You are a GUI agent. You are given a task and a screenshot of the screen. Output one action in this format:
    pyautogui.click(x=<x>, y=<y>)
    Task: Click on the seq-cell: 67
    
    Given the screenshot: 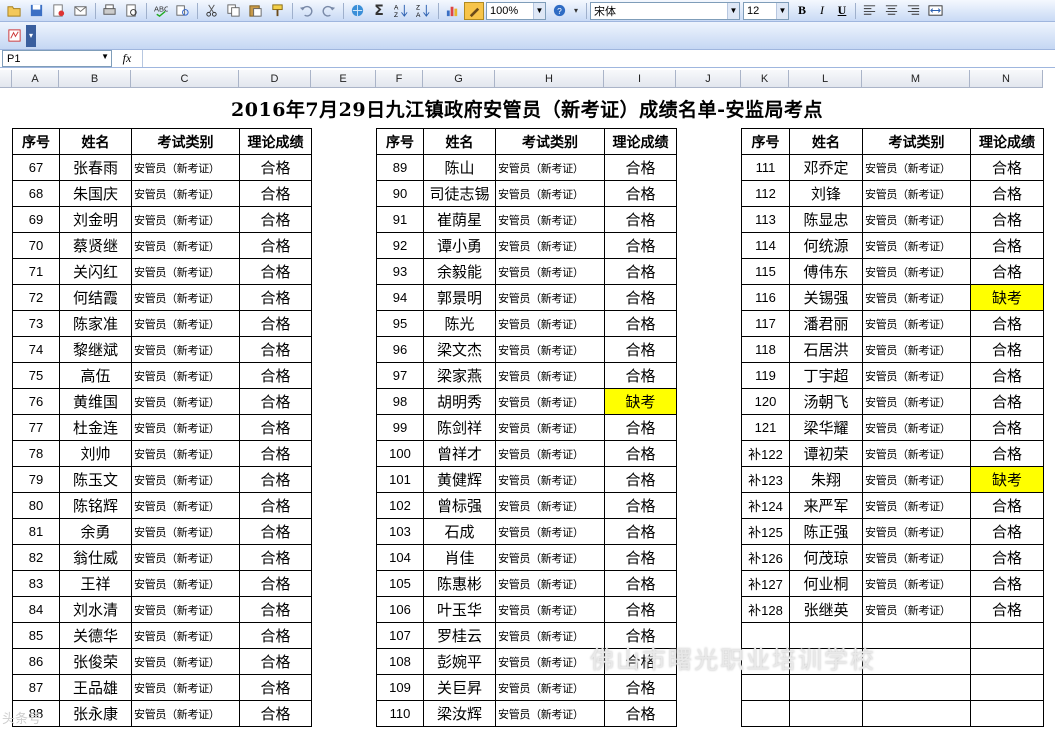 What is the action you would take?
    pyautogui.click(x=36, y=167)
    